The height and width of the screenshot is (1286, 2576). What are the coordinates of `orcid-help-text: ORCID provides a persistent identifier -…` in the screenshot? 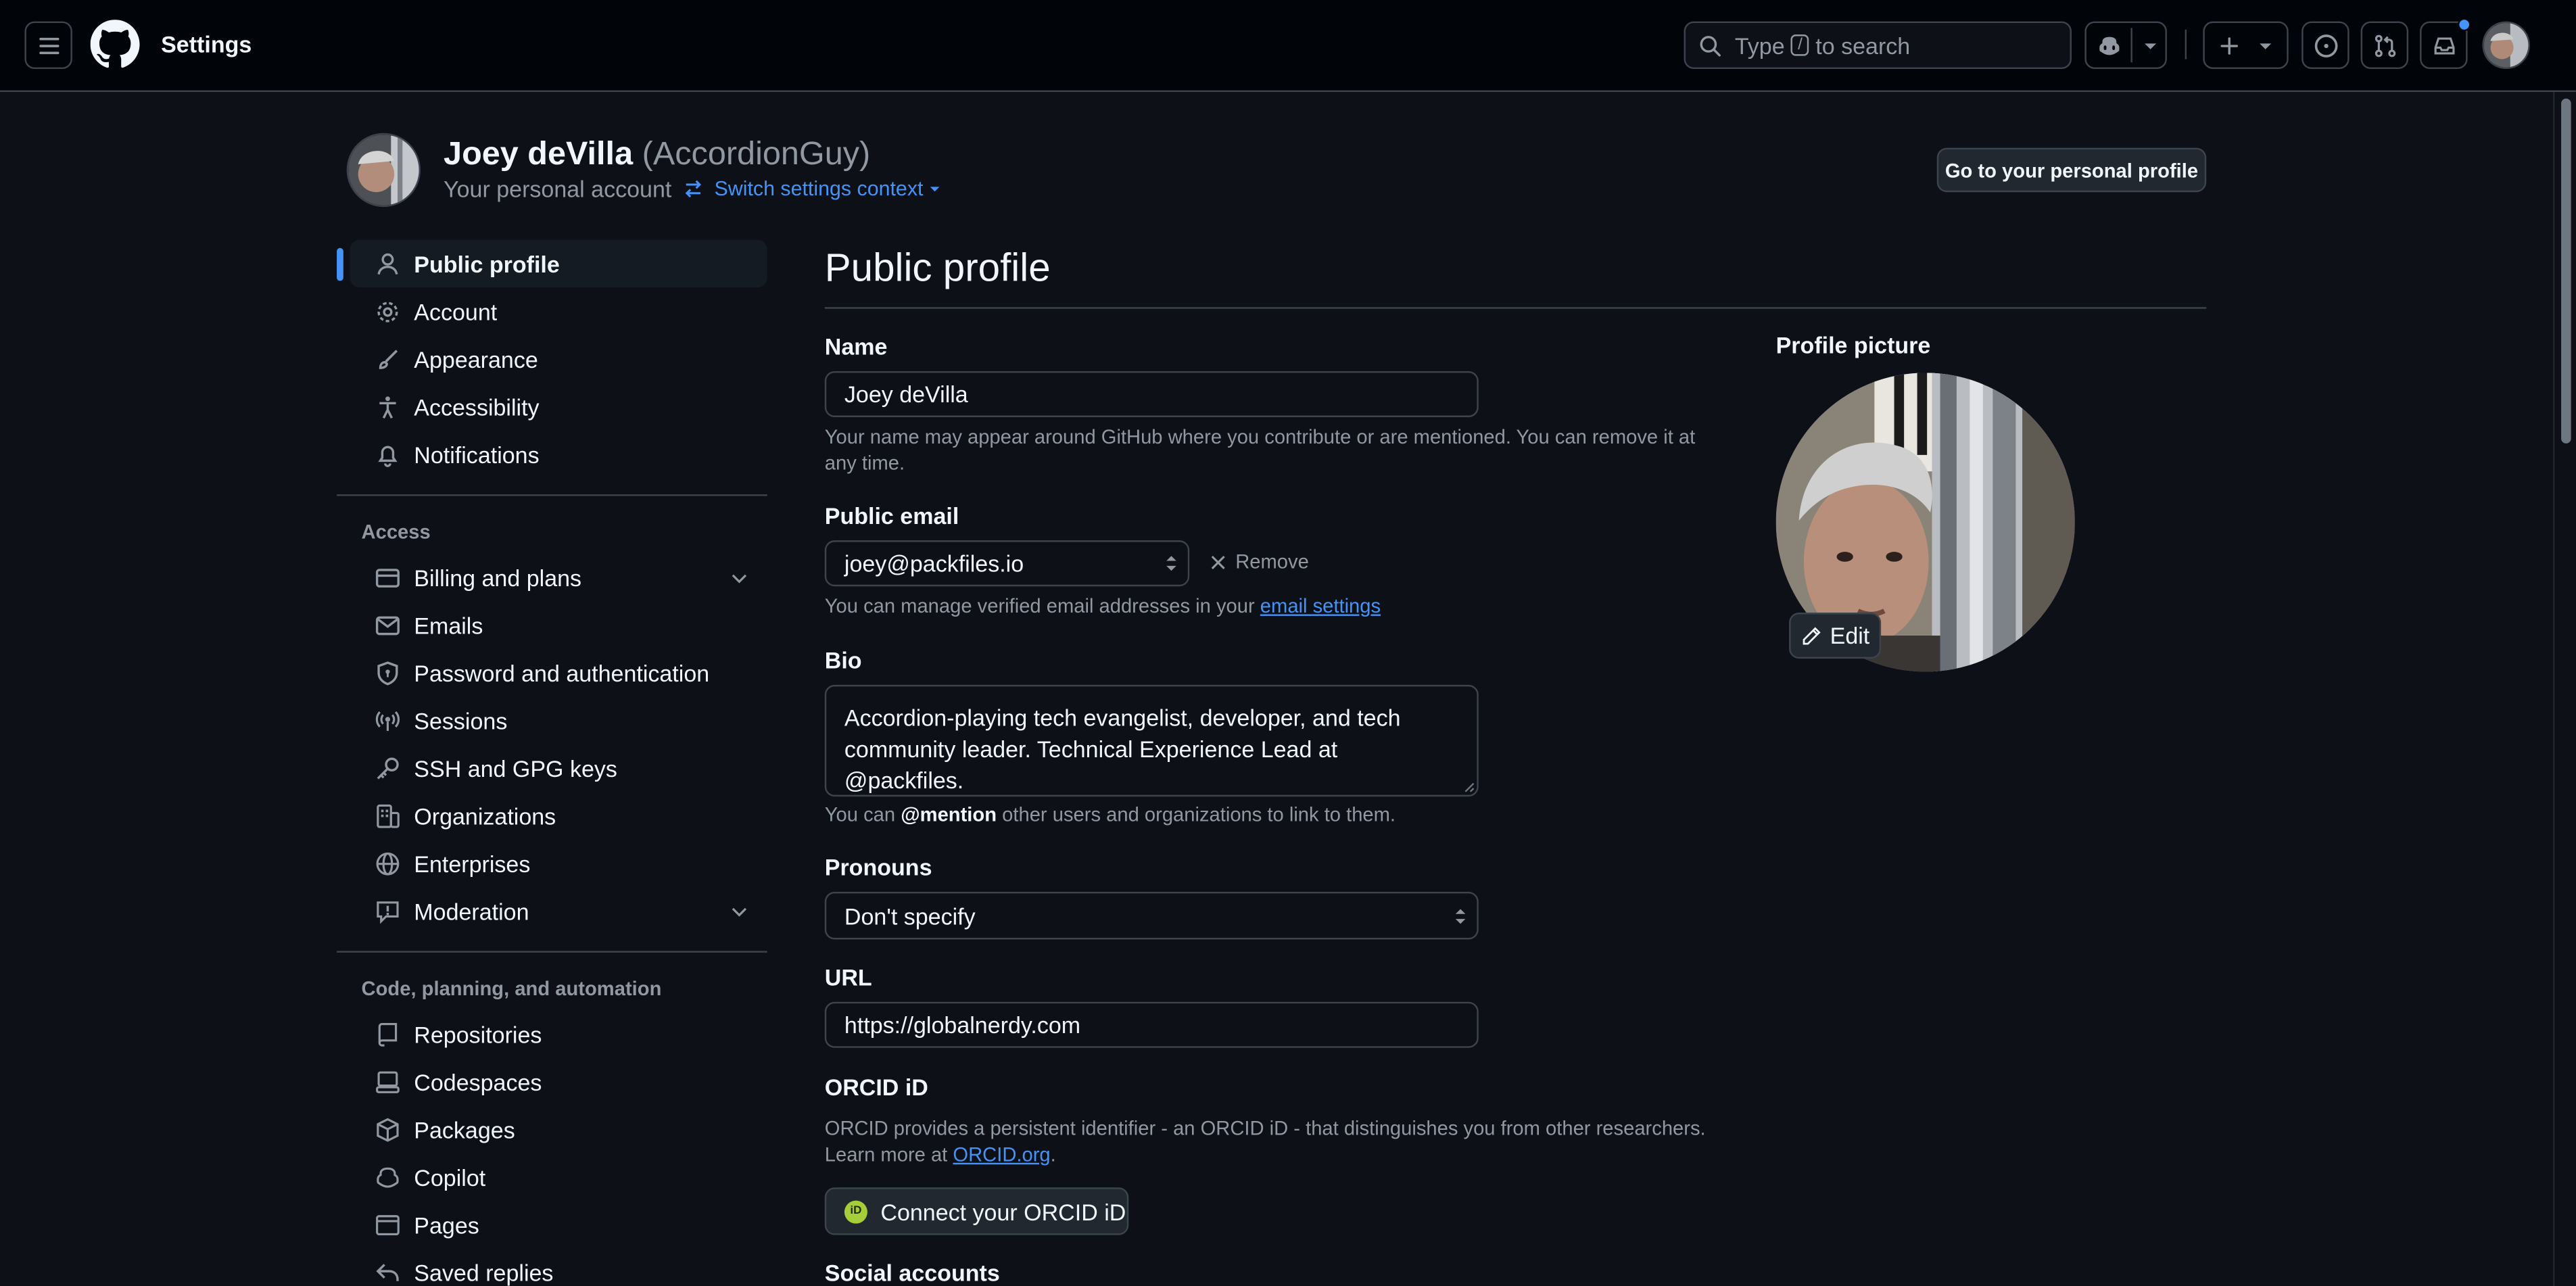 It's located at (1281, 1141).